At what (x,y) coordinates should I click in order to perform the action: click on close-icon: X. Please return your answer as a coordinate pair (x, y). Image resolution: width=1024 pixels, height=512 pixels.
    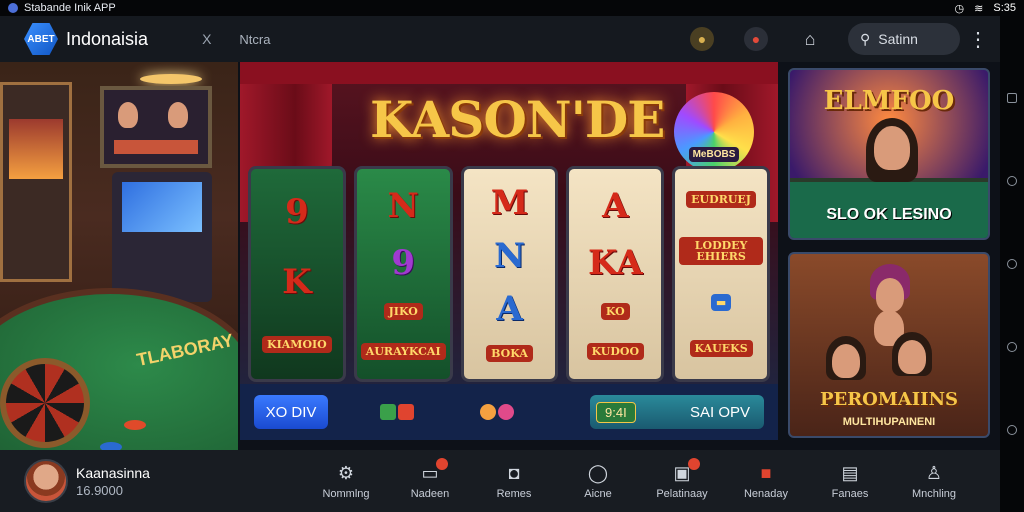
    Looking at the image, I should click on (206, 39).